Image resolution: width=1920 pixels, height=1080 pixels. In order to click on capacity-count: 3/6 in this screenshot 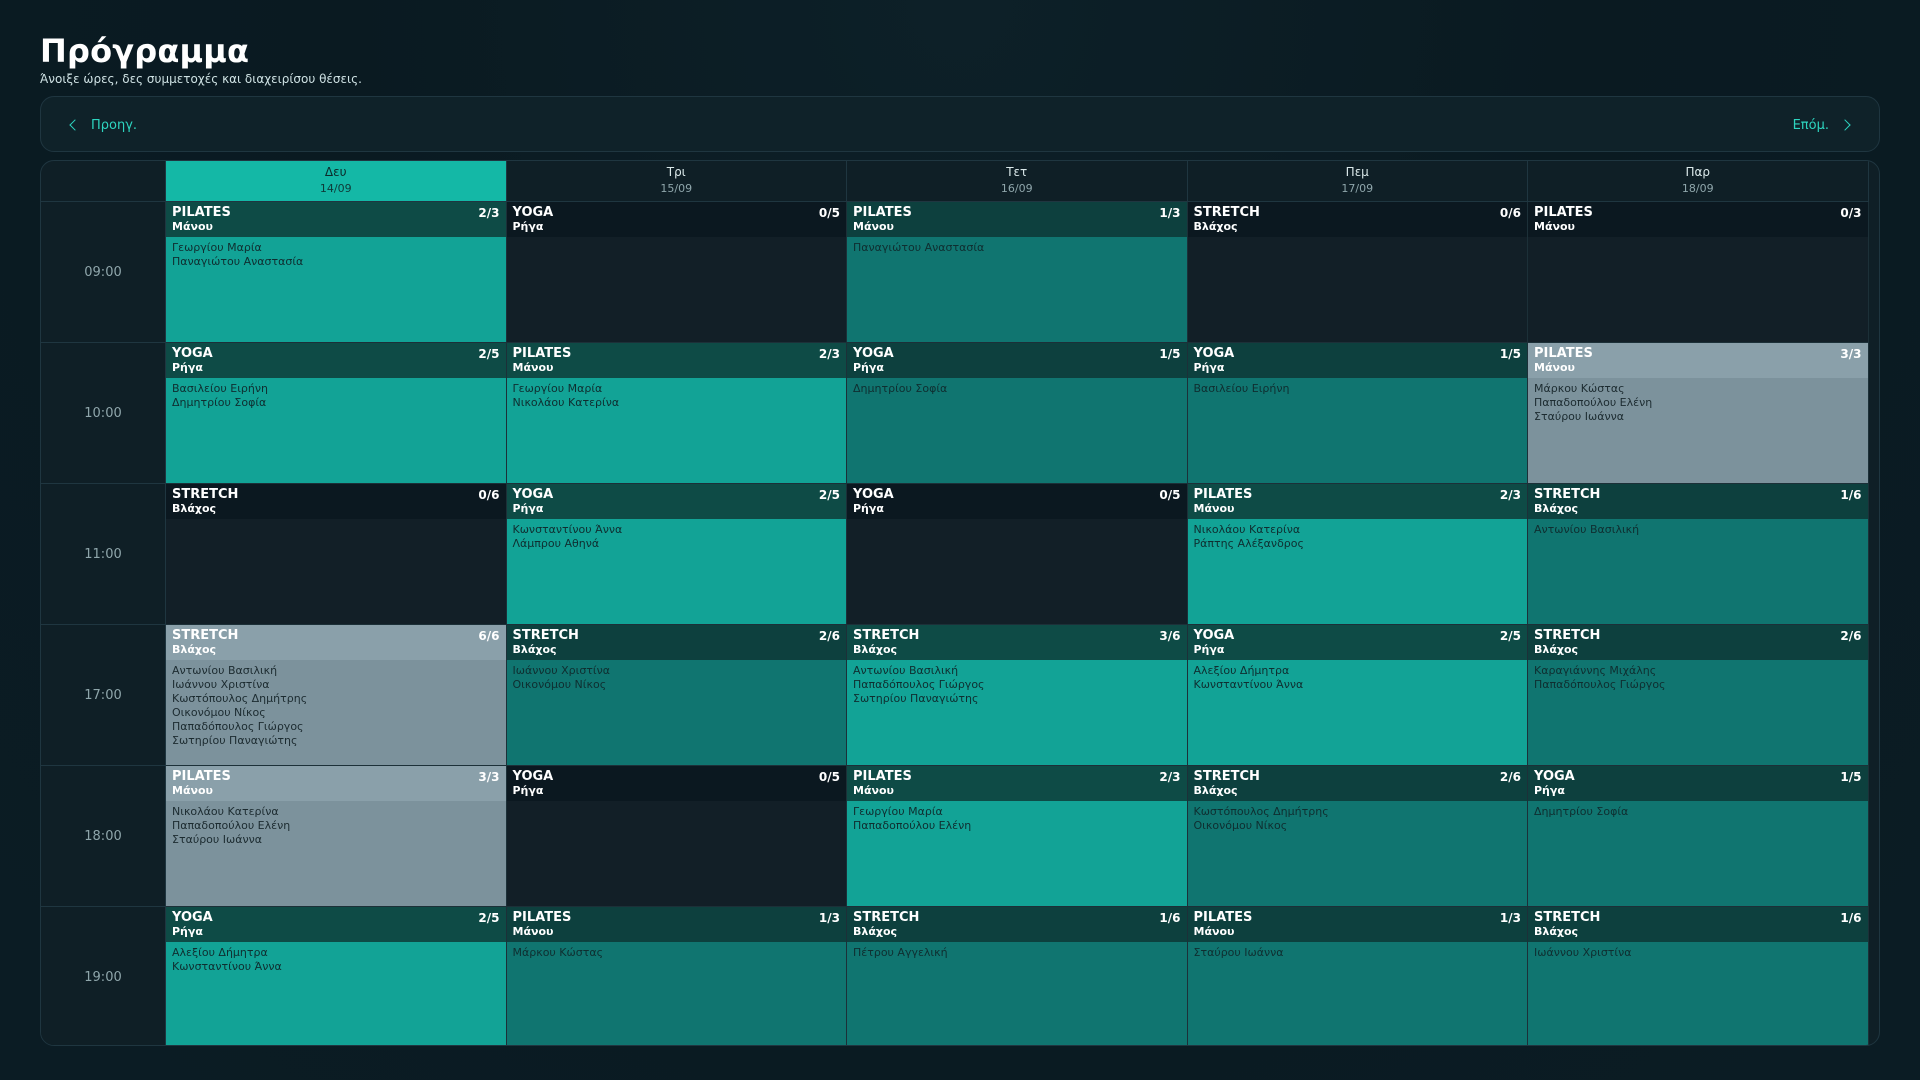, I will do `click(1170, 636)`.